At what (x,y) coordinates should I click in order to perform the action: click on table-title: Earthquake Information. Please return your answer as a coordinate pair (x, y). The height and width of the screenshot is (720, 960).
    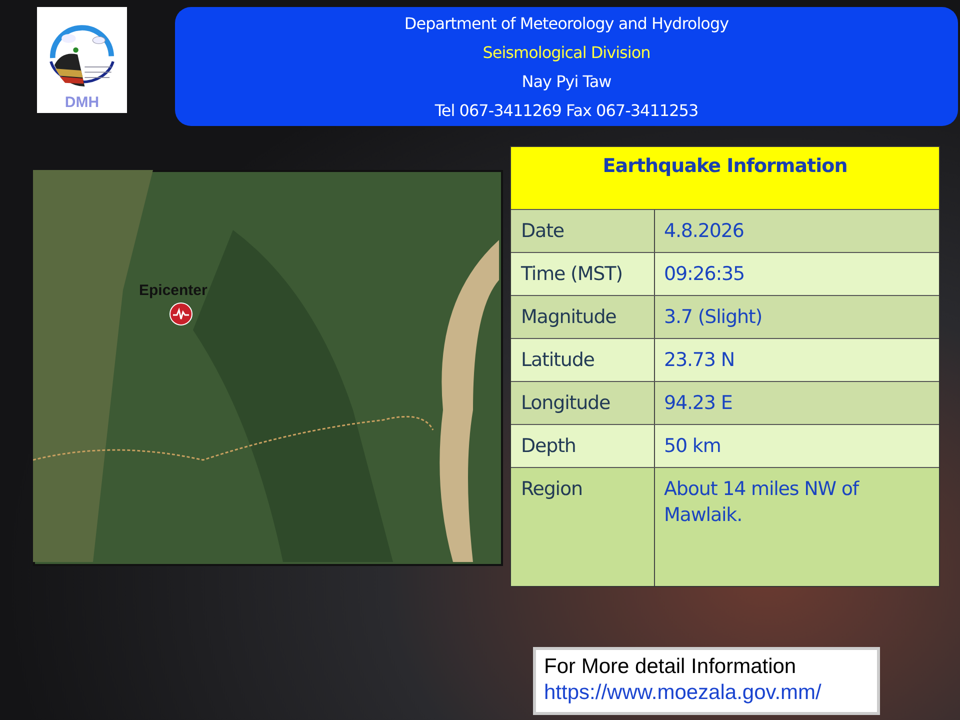
    Looking at the image, I should click on (725, 178).